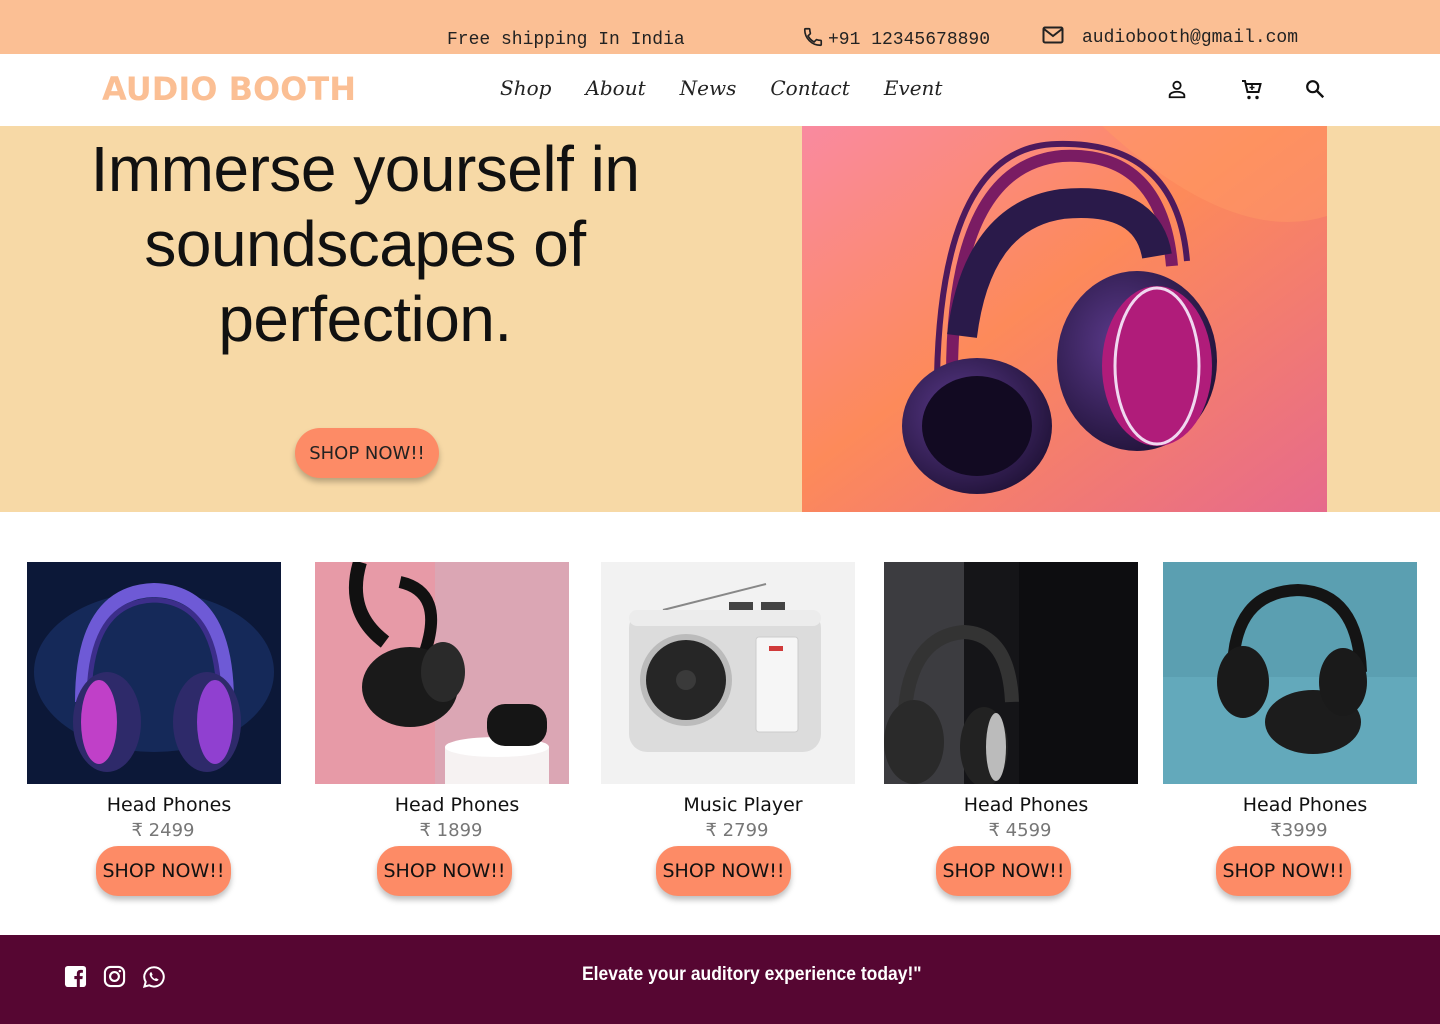 The image size is (1440, 1024). Describe the element at coordinates (909, 40) in the screenshot. I see `phone-number: +91 12345678890` at that location.